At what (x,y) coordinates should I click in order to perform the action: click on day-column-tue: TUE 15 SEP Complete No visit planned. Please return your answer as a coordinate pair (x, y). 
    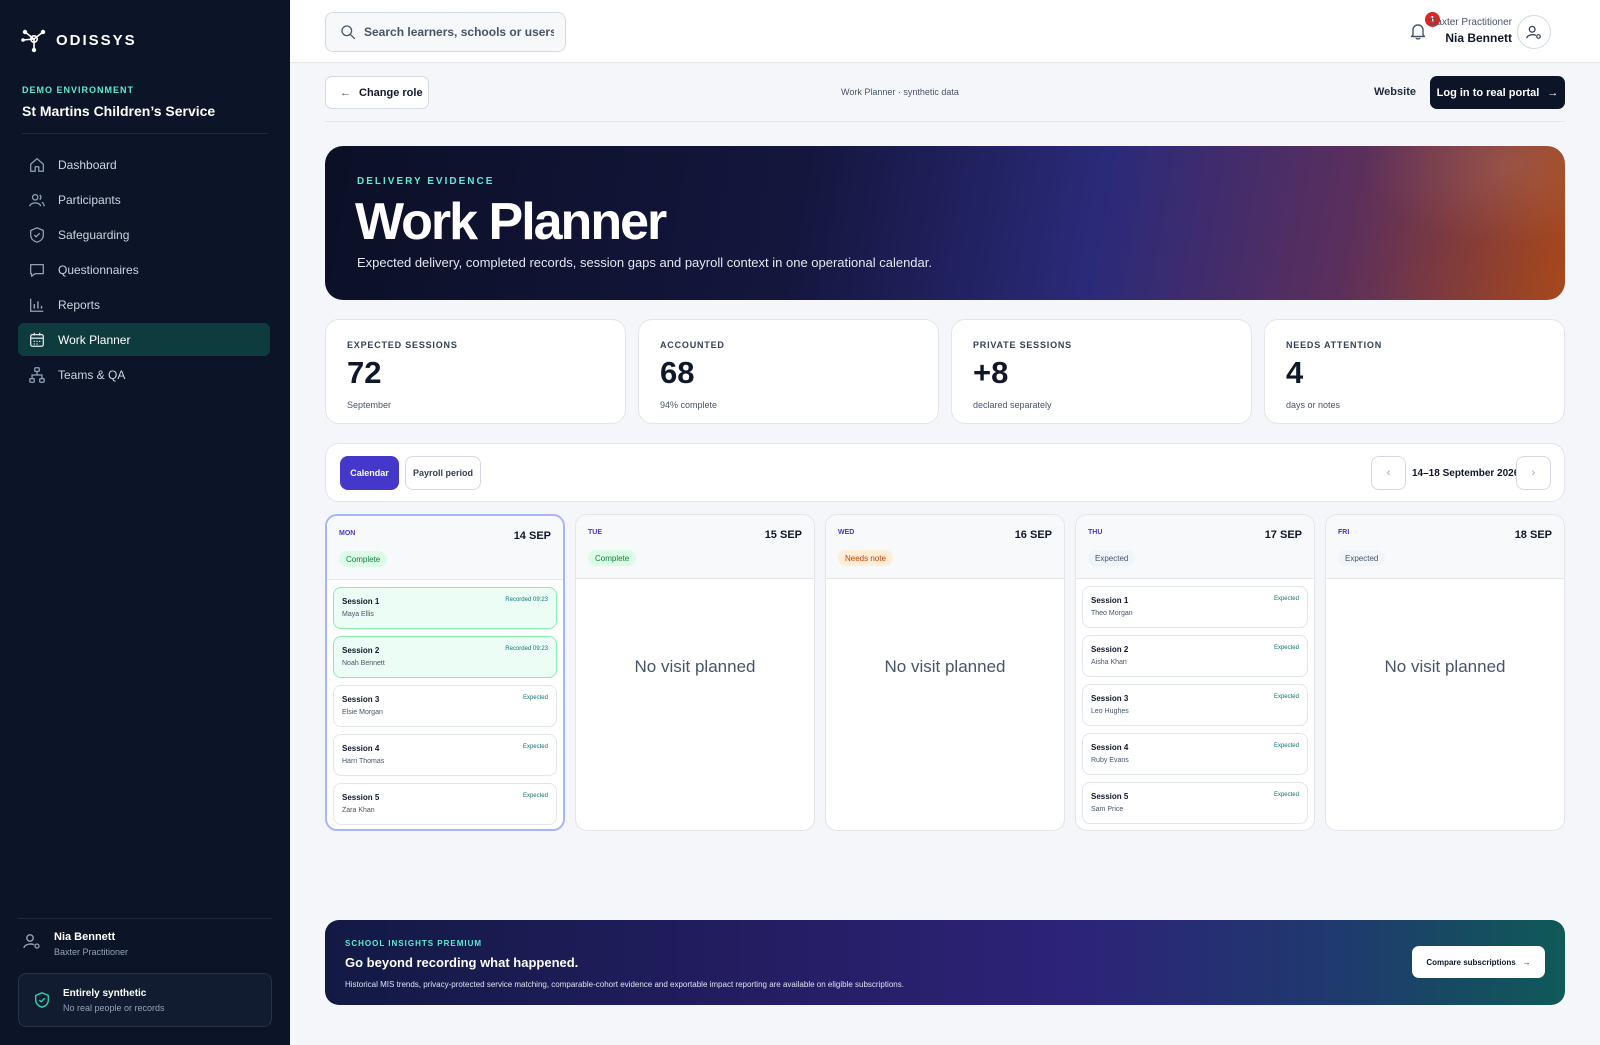
    Looking at the image, I should click on (695, 672).